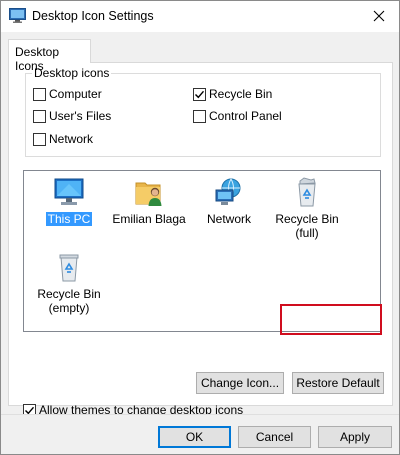 This screenshot has width=400, height=455. I want to click on close-button, so click(379, 16).